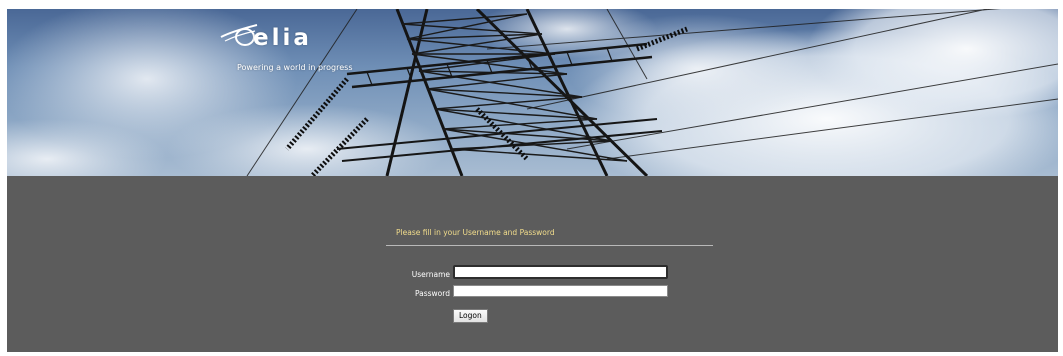  I want to click on logo-tagline: Powering a world in progress, so click(295, 67).